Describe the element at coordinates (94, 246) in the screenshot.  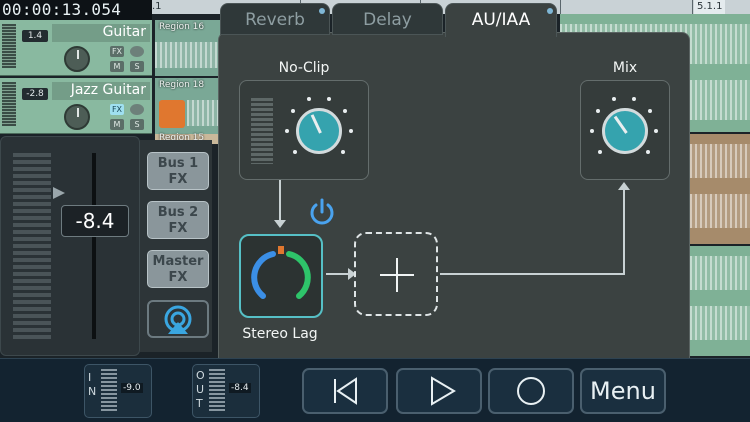
I see `fader-track` at that location.